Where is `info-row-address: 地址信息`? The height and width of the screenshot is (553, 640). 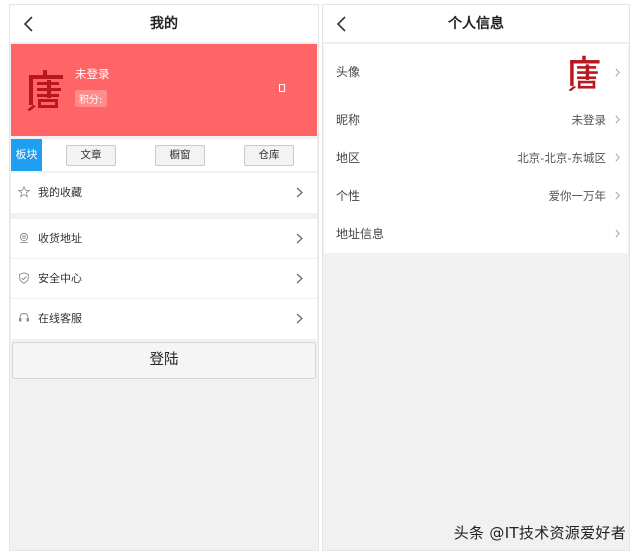 info-row-address: 地址信息 is located at coordinates (476, 234).